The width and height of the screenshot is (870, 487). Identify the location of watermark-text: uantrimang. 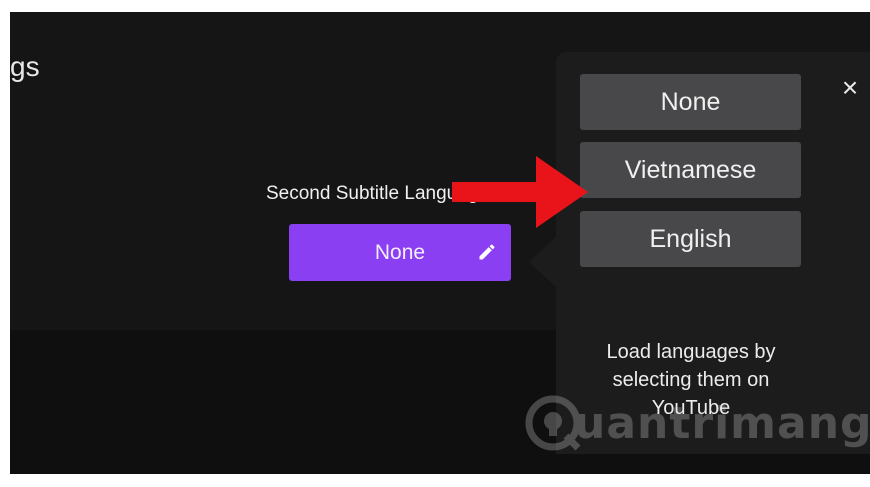
(722, 423).